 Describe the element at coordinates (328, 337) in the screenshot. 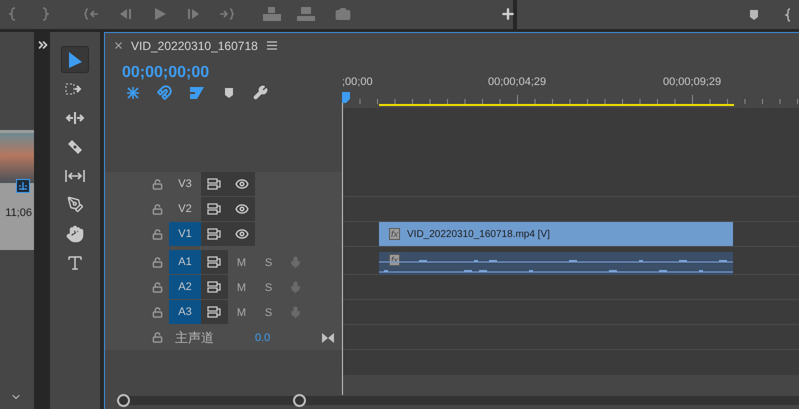

I see `bowtie-icon` at that location.